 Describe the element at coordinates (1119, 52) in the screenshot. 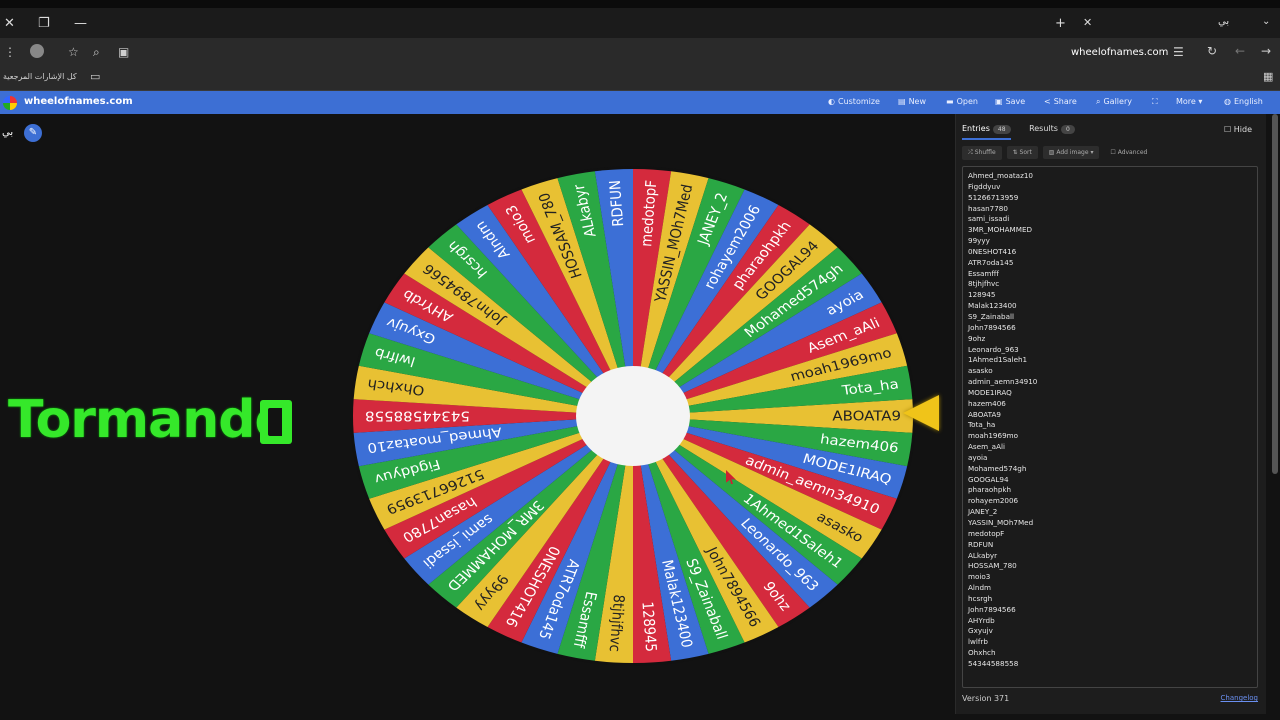

I see `url-text: wheelofnames.com` at that location.